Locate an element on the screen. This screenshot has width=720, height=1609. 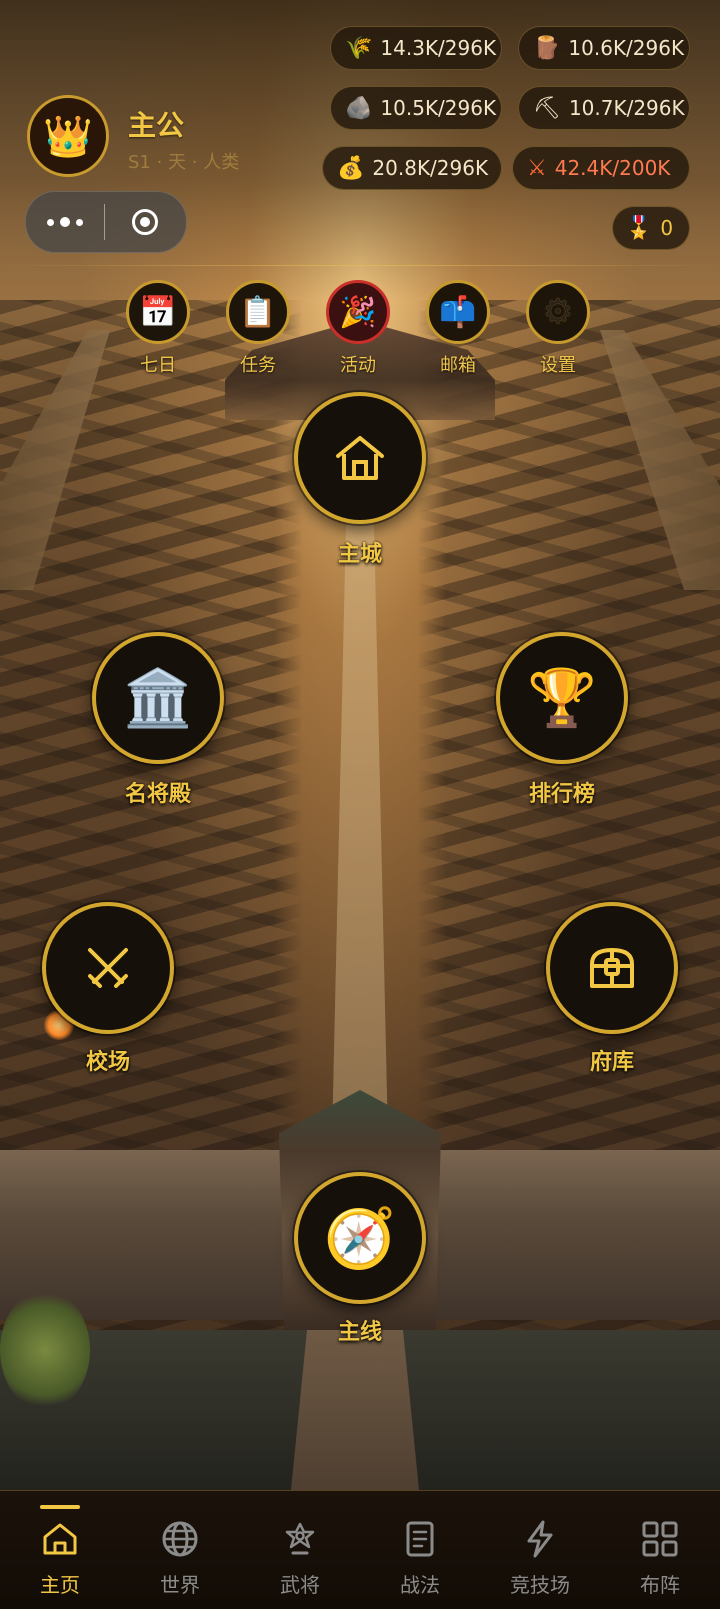
medal-icon: 🎖️ is located at coordinates (639, 228).